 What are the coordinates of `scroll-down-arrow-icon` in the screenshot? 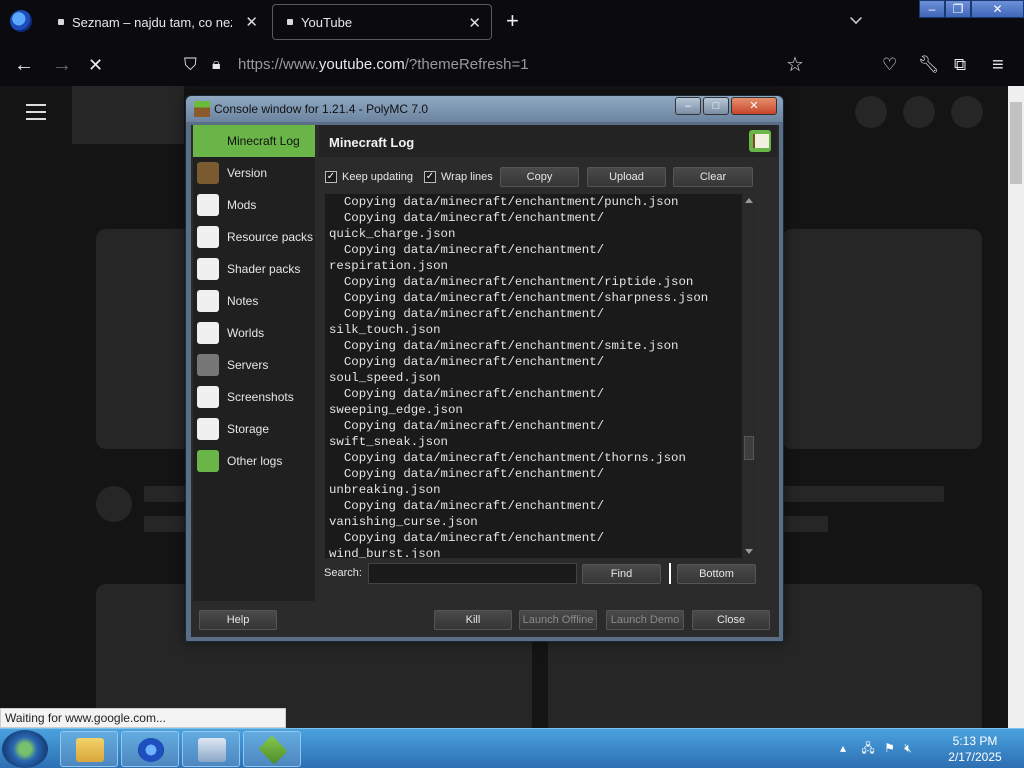 It's located at (749, 551).